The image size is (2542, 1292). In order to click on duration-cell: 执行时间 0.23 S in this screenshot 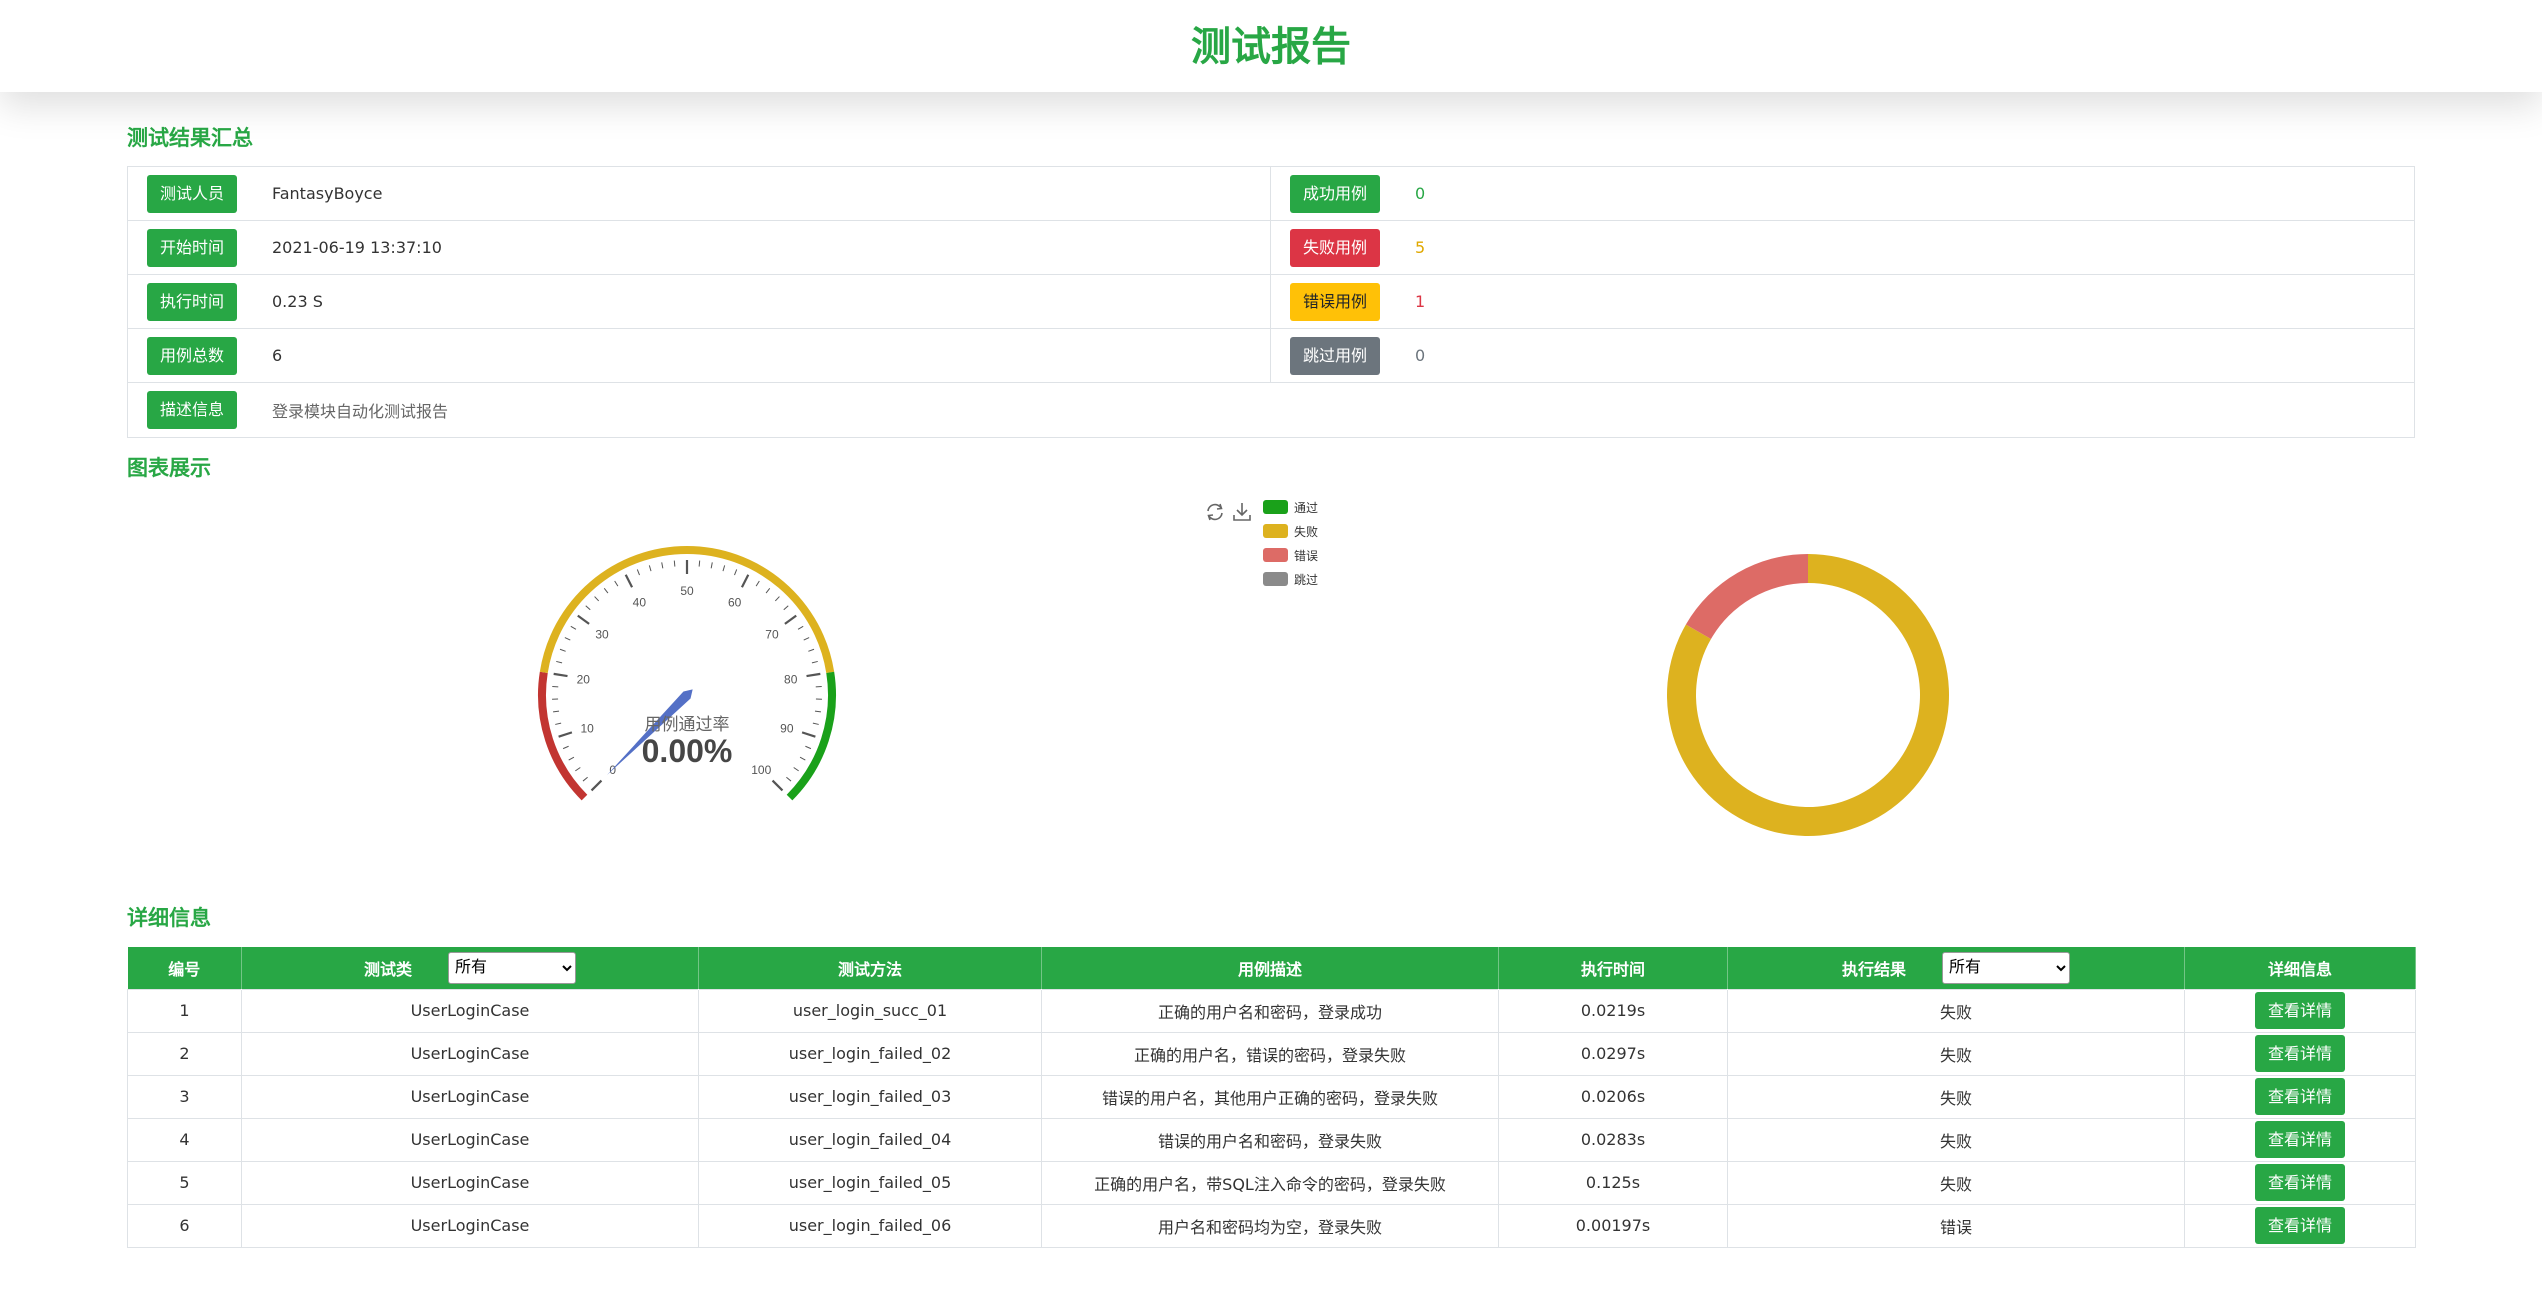, I will do `click(699, 301)`.